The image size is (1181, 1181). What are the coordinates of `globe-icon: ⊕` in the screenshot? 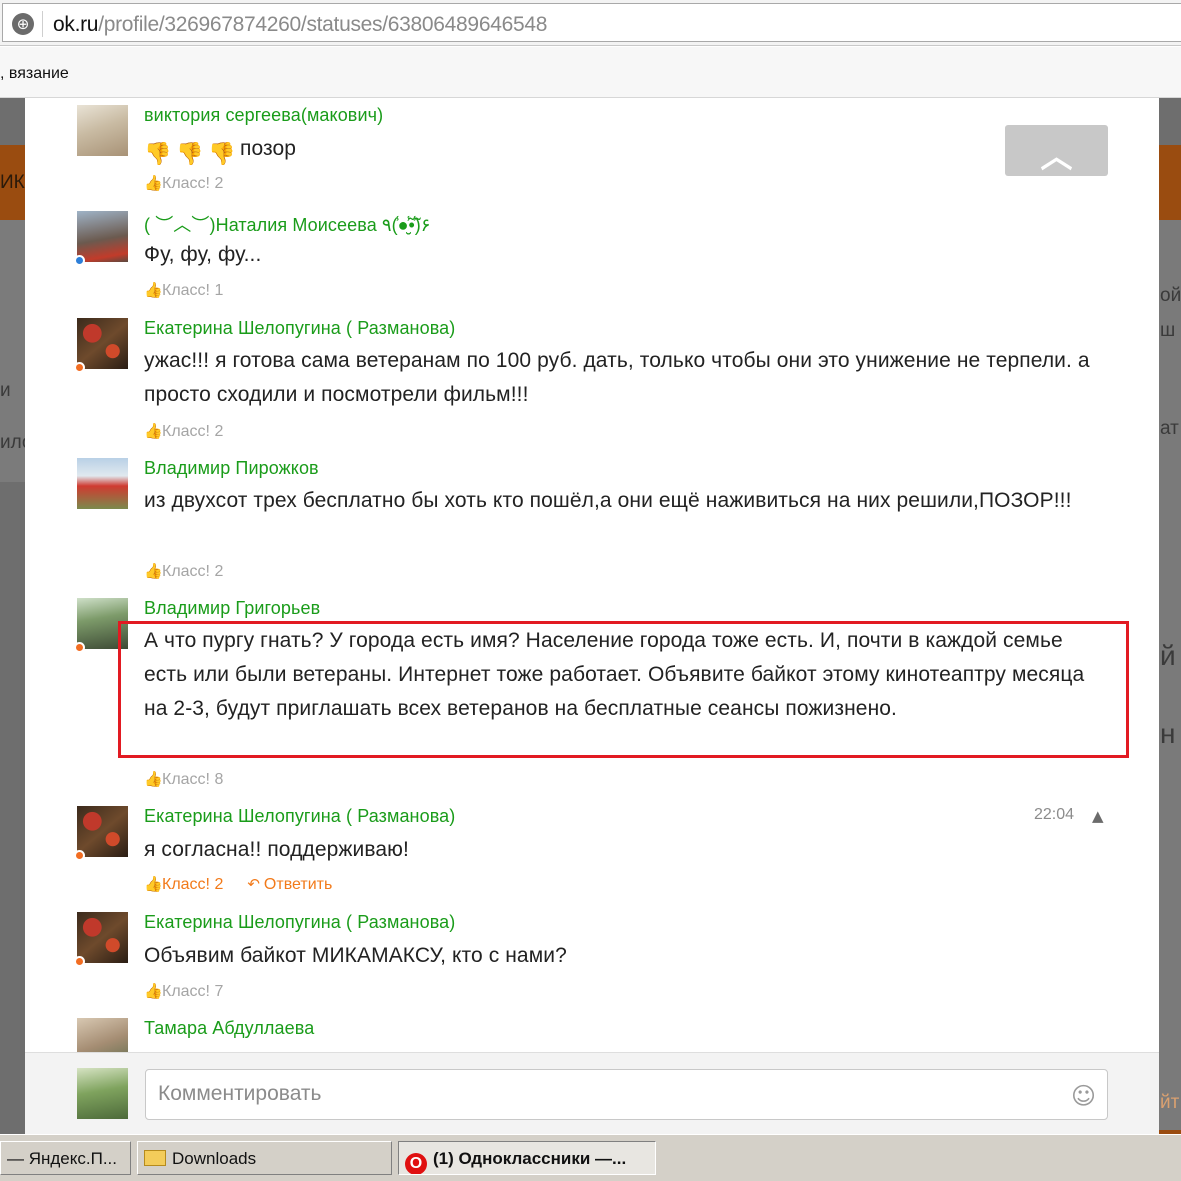 It's located at (23, 24).